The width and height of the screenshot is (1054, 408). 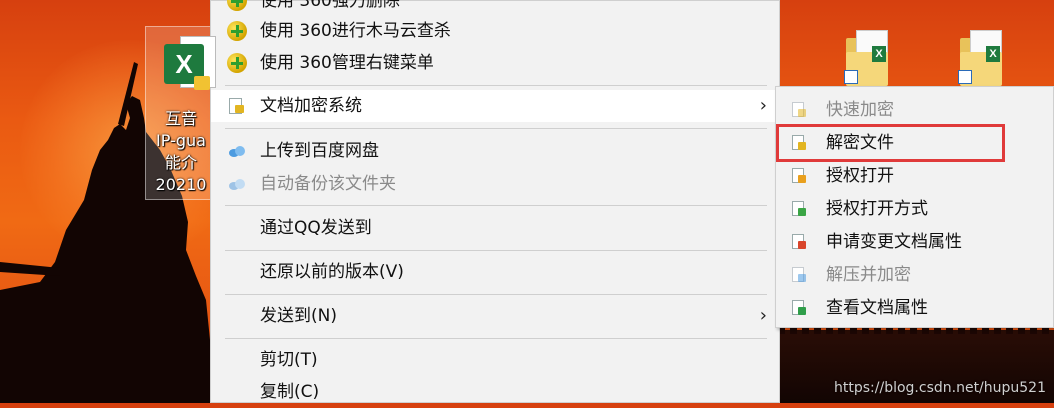 What do you see at coordinates (298, 316) in the screenshot?
I see `menu-item-label: 发送到(N)` at bounding box center [298, 316].